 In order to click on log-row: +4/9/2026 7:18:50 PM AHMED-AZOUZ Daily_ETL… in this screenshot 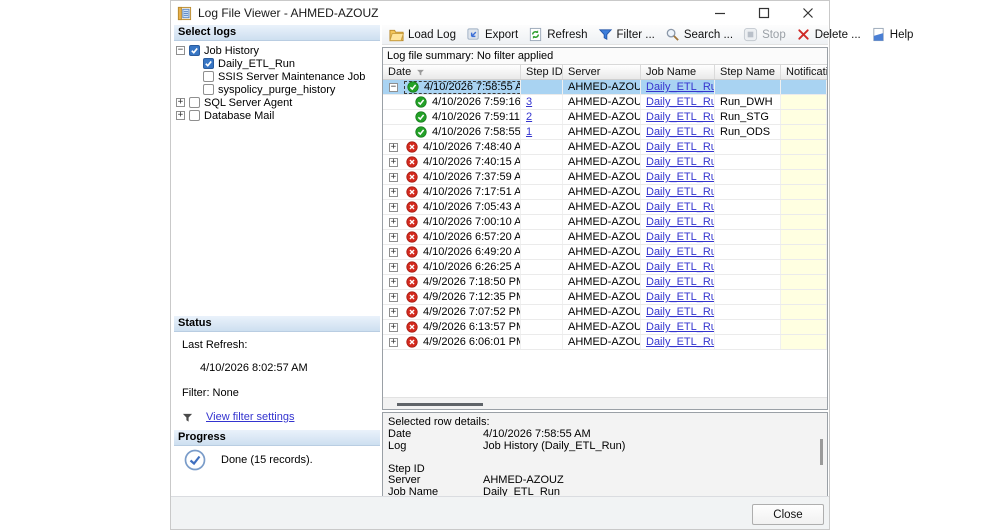, I will do `click(605, 282)`.